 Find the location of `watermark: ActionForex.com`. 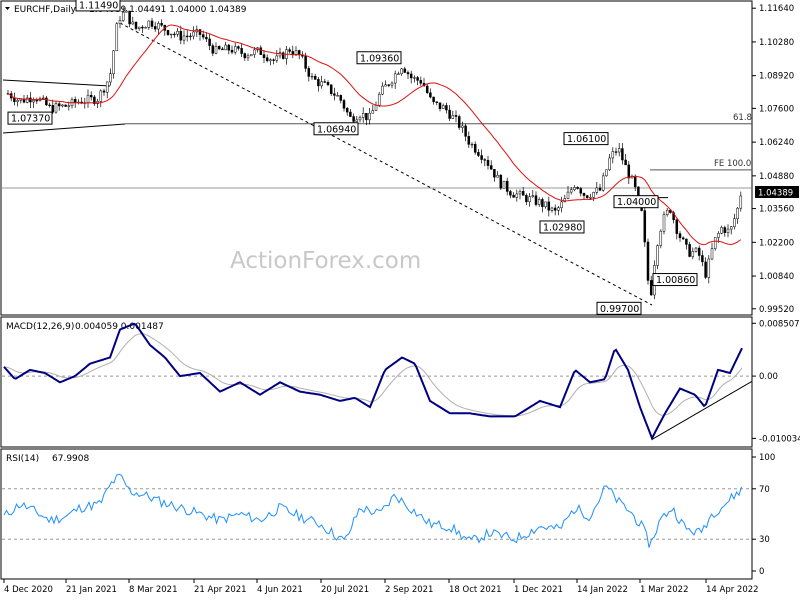

watermark: ActionForex.com is located at coordinates (325, 261).